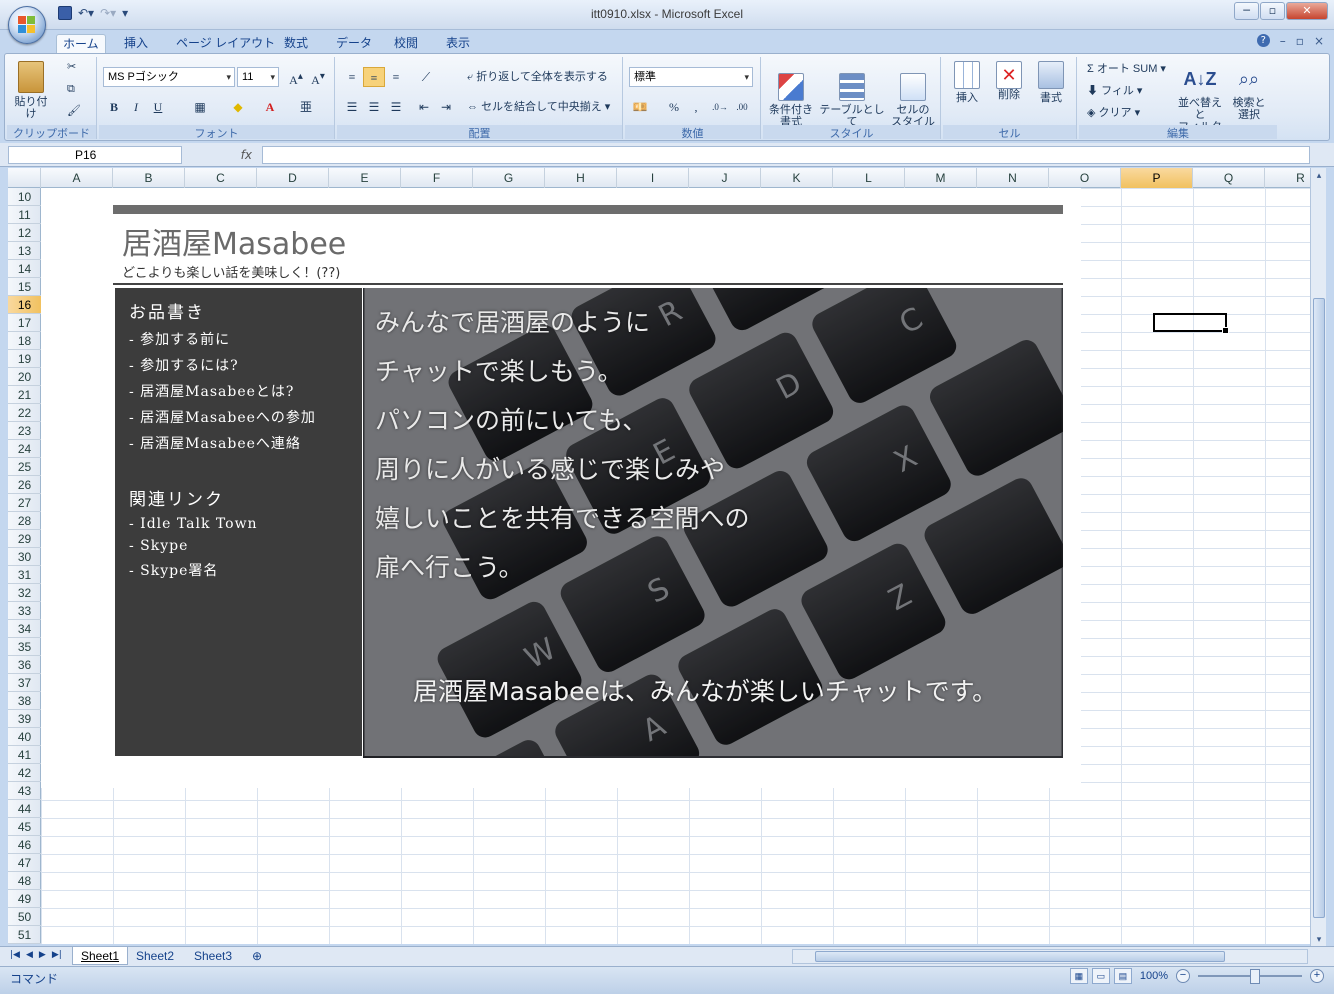 The height and width of the screenshot is (994, 1334). What do you see at coordinates (24, 845) in the screenshot?
I see `row-header: 46` at bounding box center [24, 845].